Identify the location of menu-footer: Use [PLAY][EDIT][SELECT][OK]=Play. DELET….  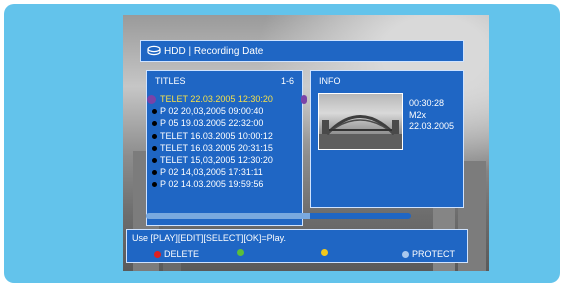
(297, 246).